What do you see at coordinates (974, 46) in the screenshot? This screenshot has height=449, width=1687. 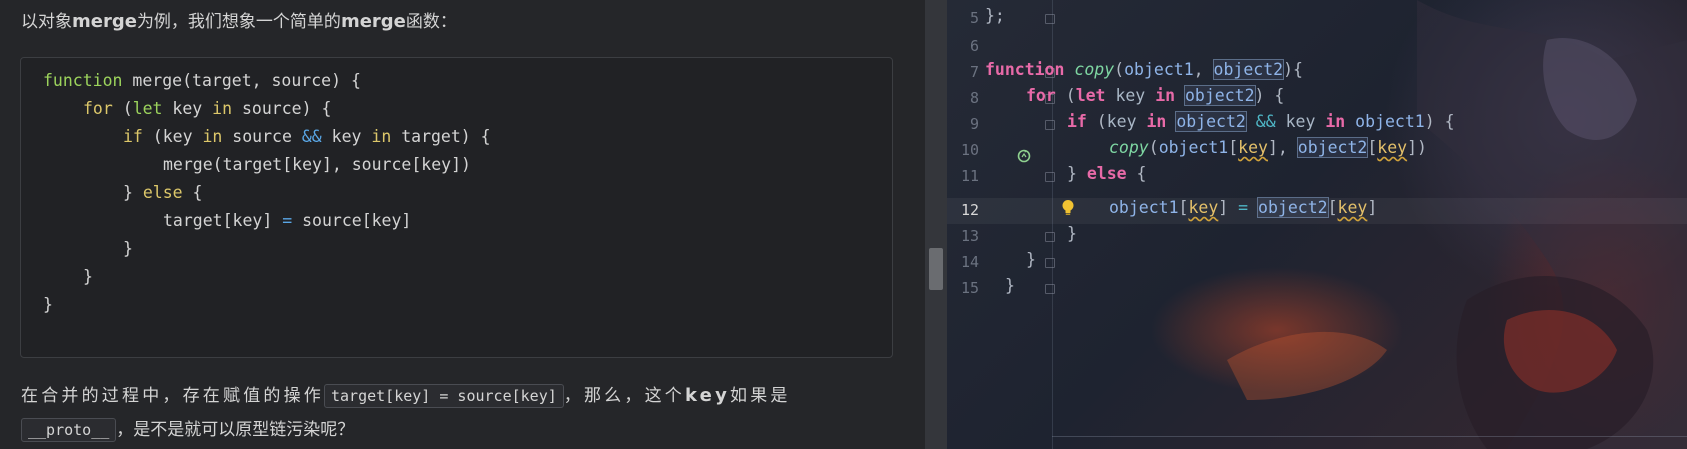 I see `line-number: 6` at bounding box center [974, 46].